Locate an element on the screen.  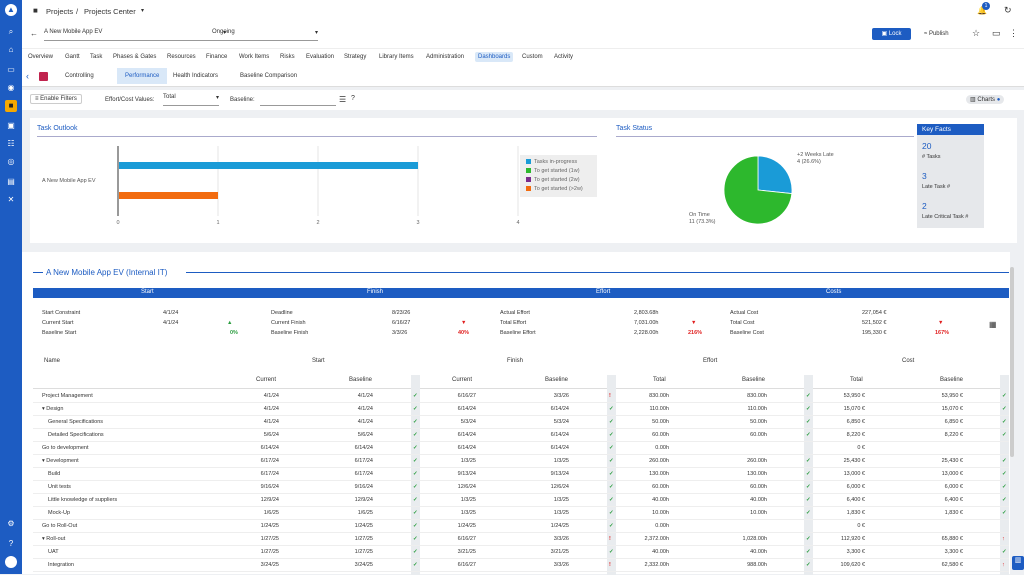
column-header: Name is located at coordinates (52, 361).